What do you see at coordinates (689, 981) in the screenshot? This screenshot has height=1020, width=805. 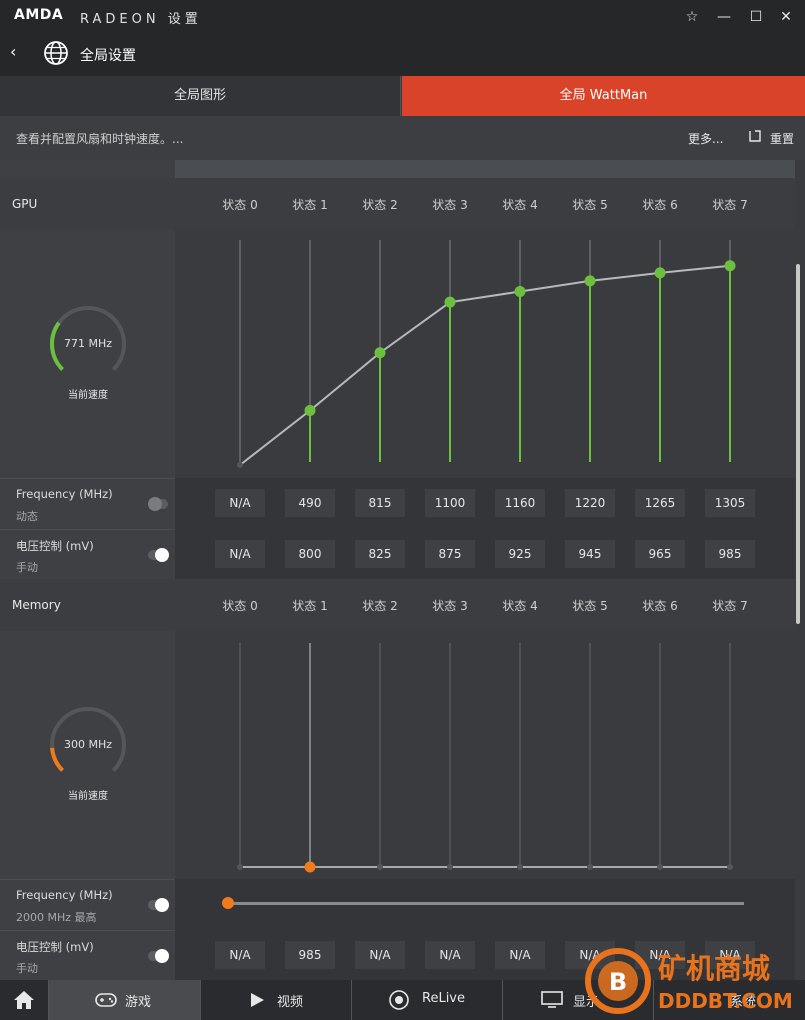 I see `watermark-logo: B 矿机商城 DDDBT.COM` at bounding box center [689, 981].